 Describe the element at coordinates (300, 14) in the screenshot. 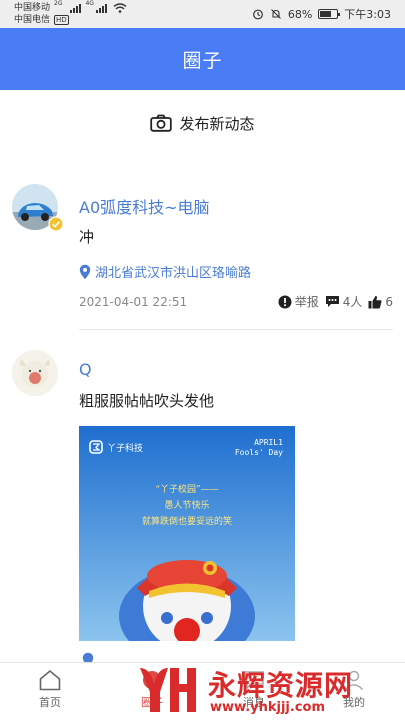

I see `battery-percent: 68%` at that location.